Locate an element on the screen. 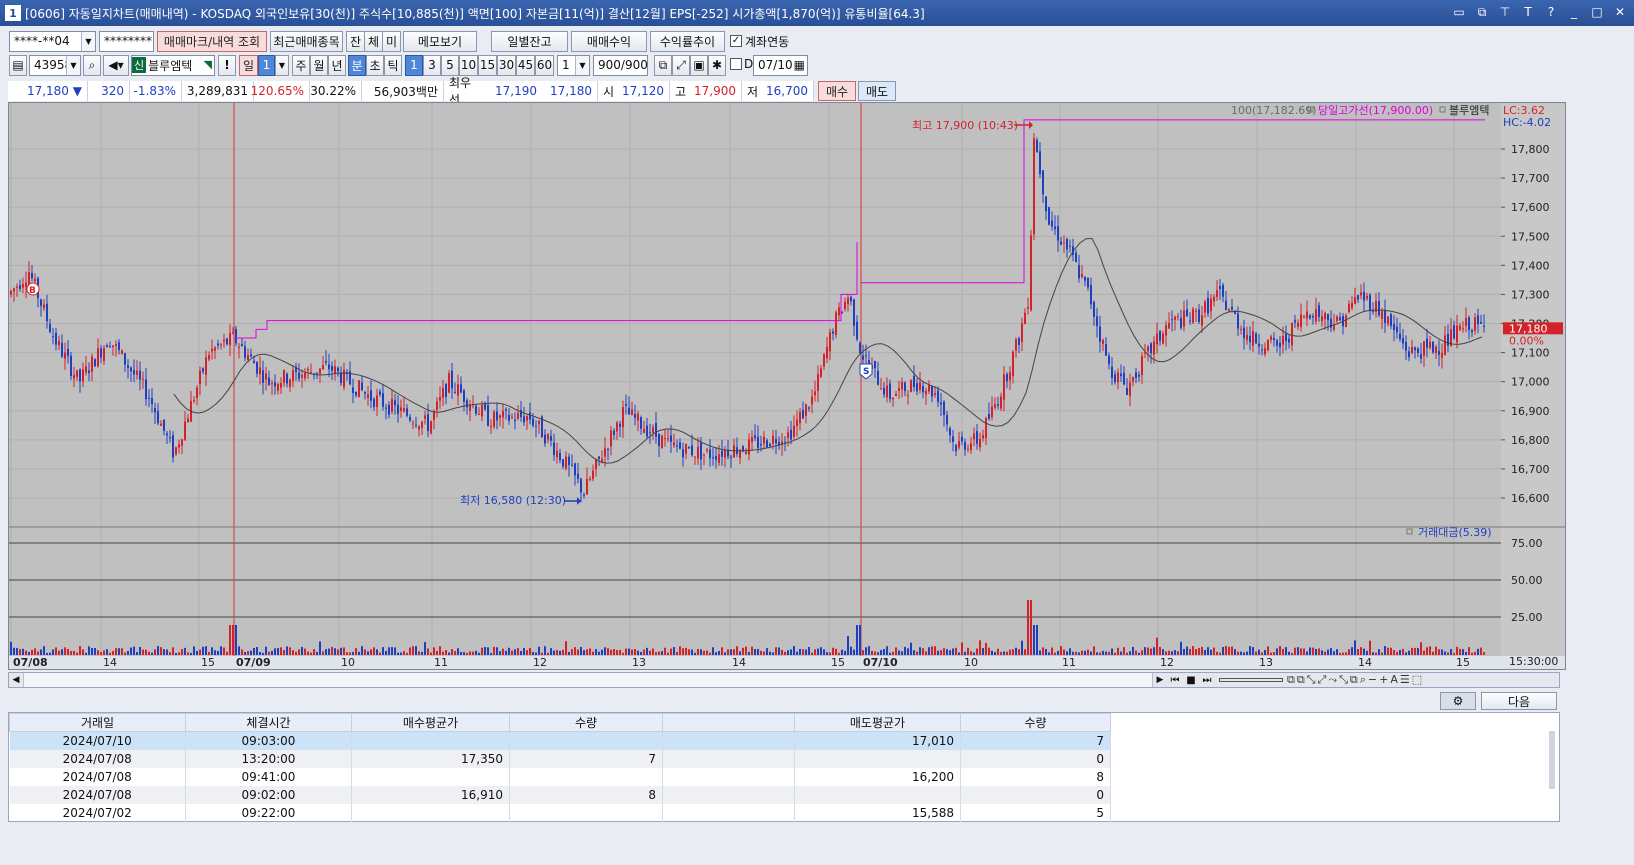 The height and width of the screenshot is (865, 1634). close-icon: ✕ is located at coordinates (1620, 12).